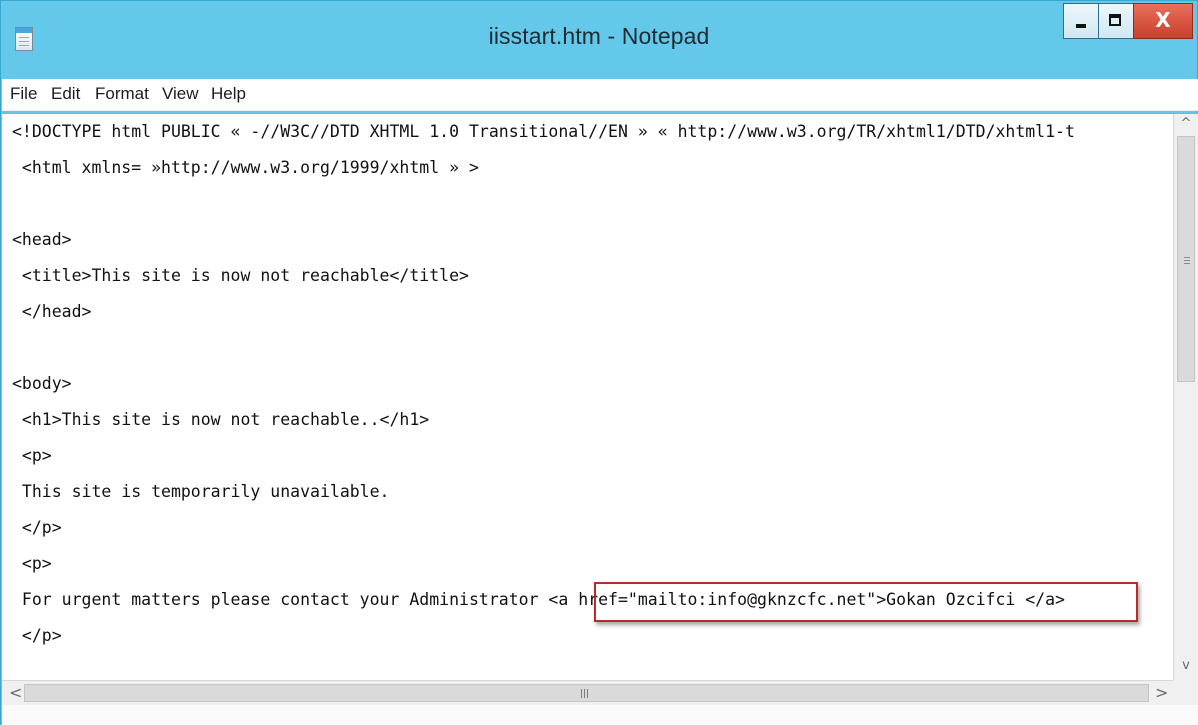 The width and height of the screenshot is (1198, 725). I want to click on status-strip, so click(600, 715).